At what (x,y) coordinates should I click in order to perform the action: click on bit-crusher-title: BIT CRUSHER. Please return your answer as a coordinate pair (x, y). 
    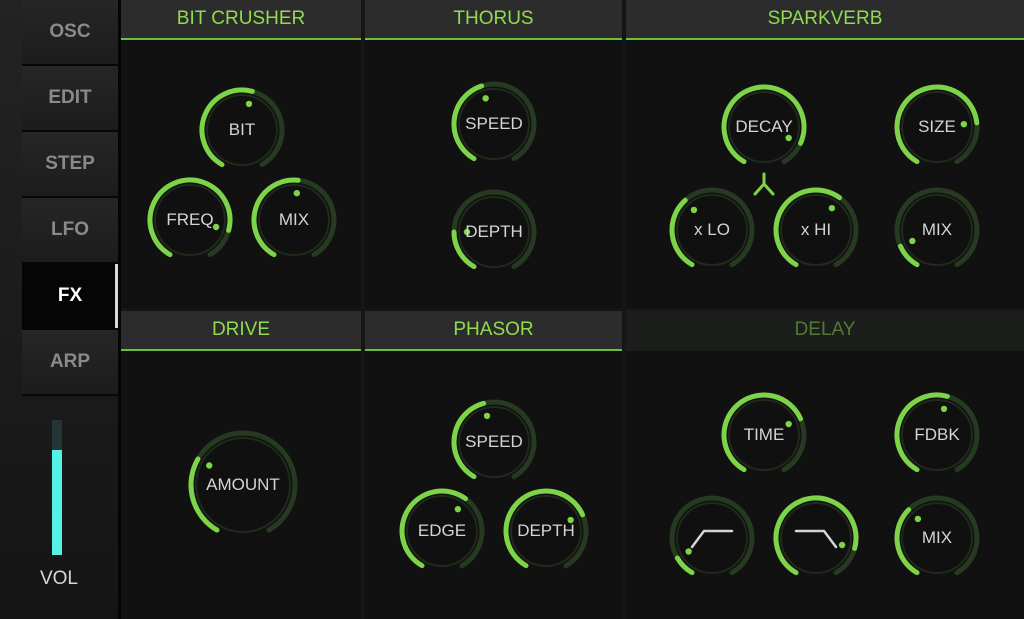
    Looking at the image, I should click on (241, 20).